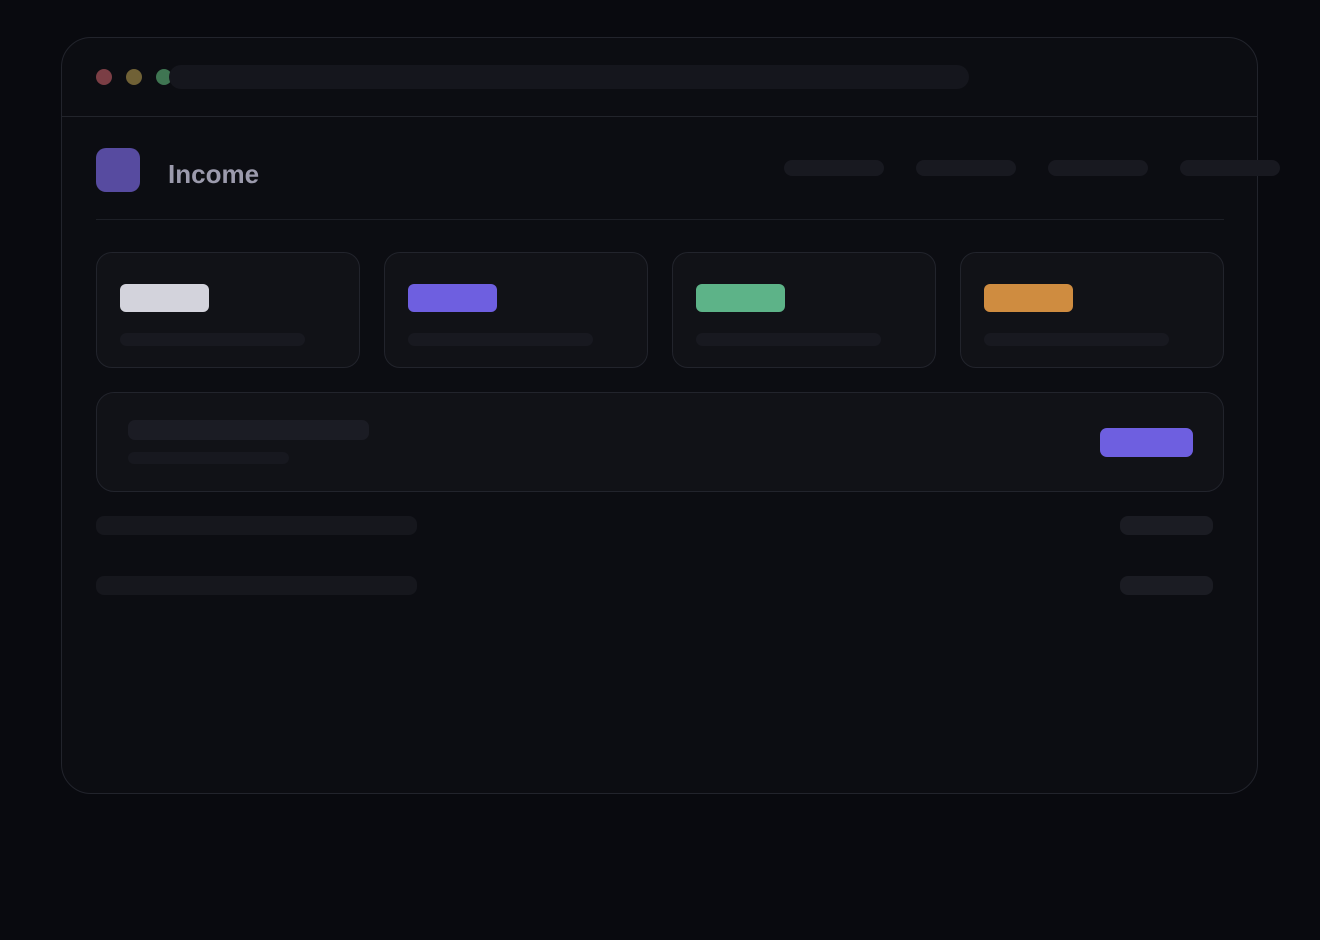  What do you see at coordinates (660, 219) in the screenshot?
I see `header-divider` at bounding box center [660, 219].